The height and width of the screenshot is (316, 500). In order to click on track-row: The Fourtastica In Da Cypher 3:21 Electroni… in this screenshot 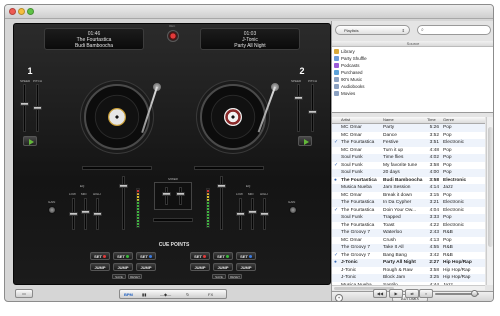, I will do `click(408, 203)`.